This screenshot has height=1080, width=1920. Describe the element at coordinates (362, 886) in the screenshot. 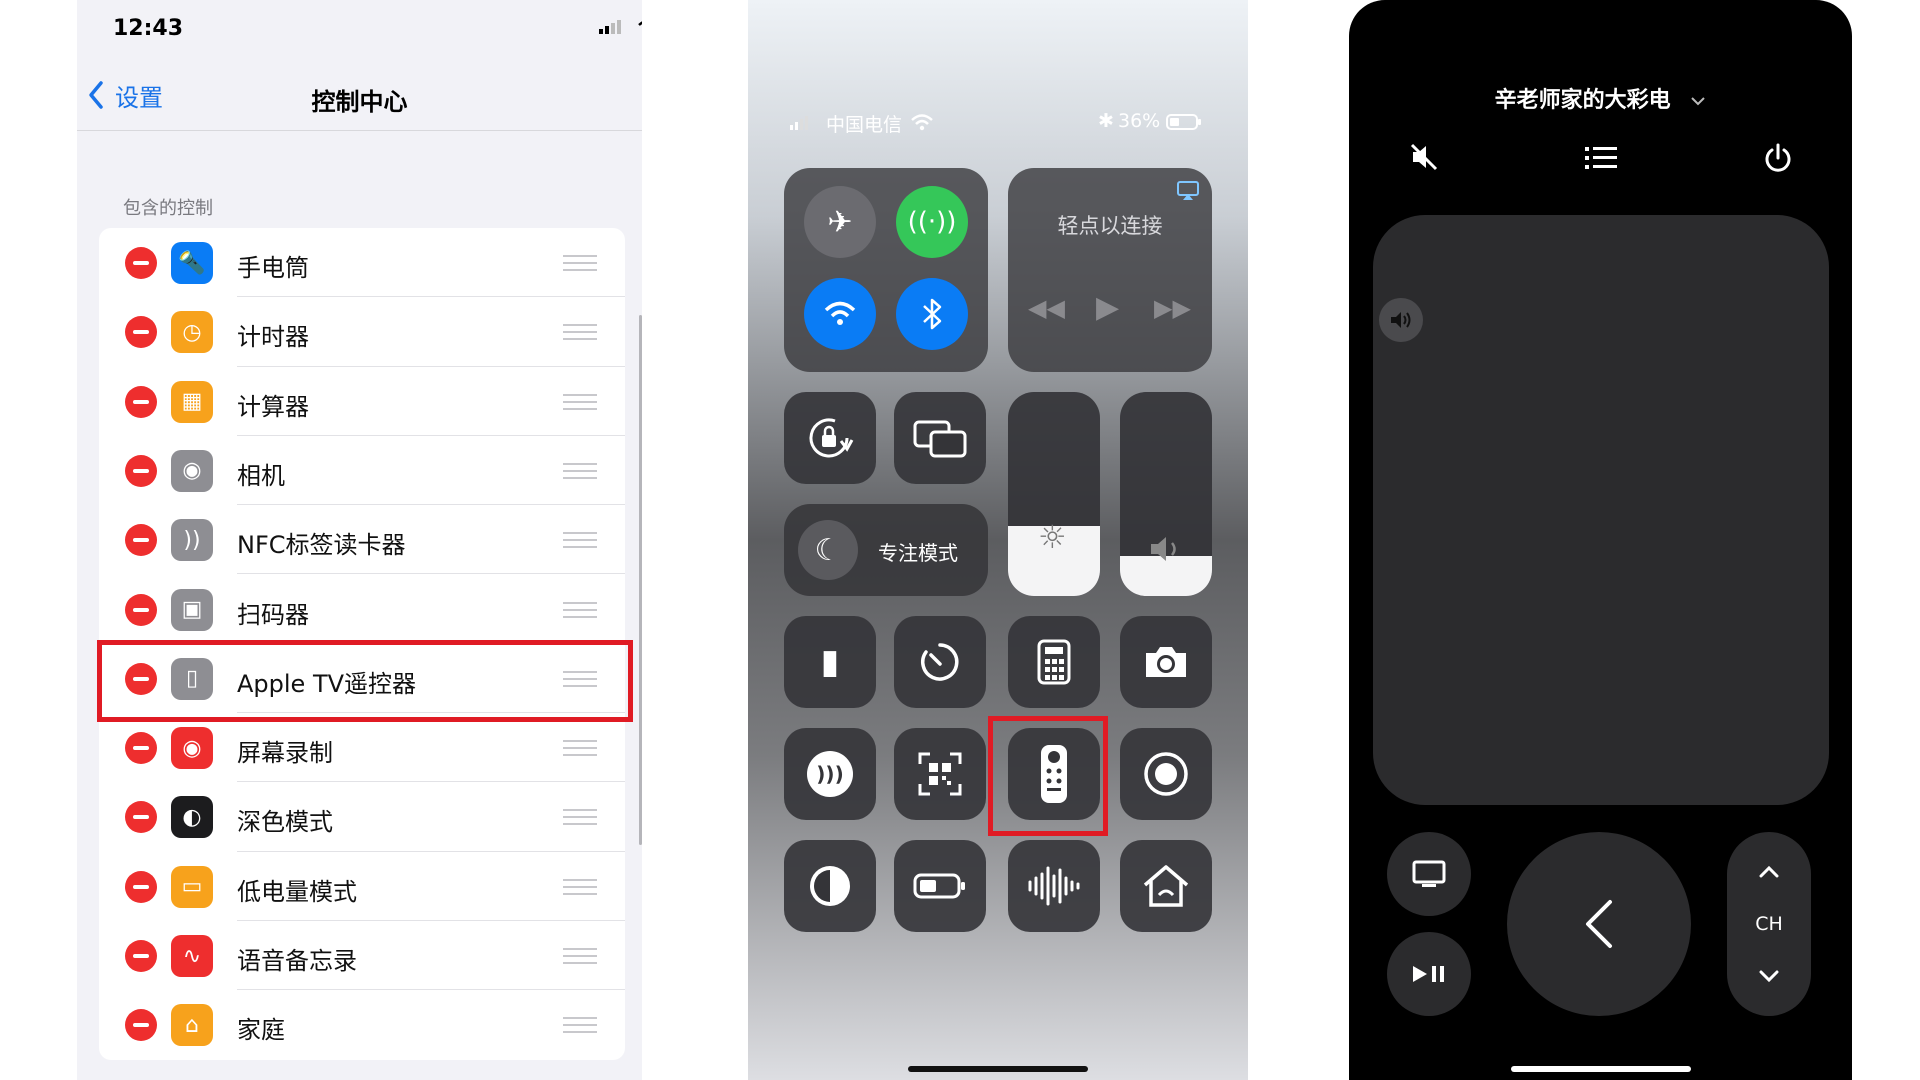

I see `list-item: ▭ 低电量模式` at that location.